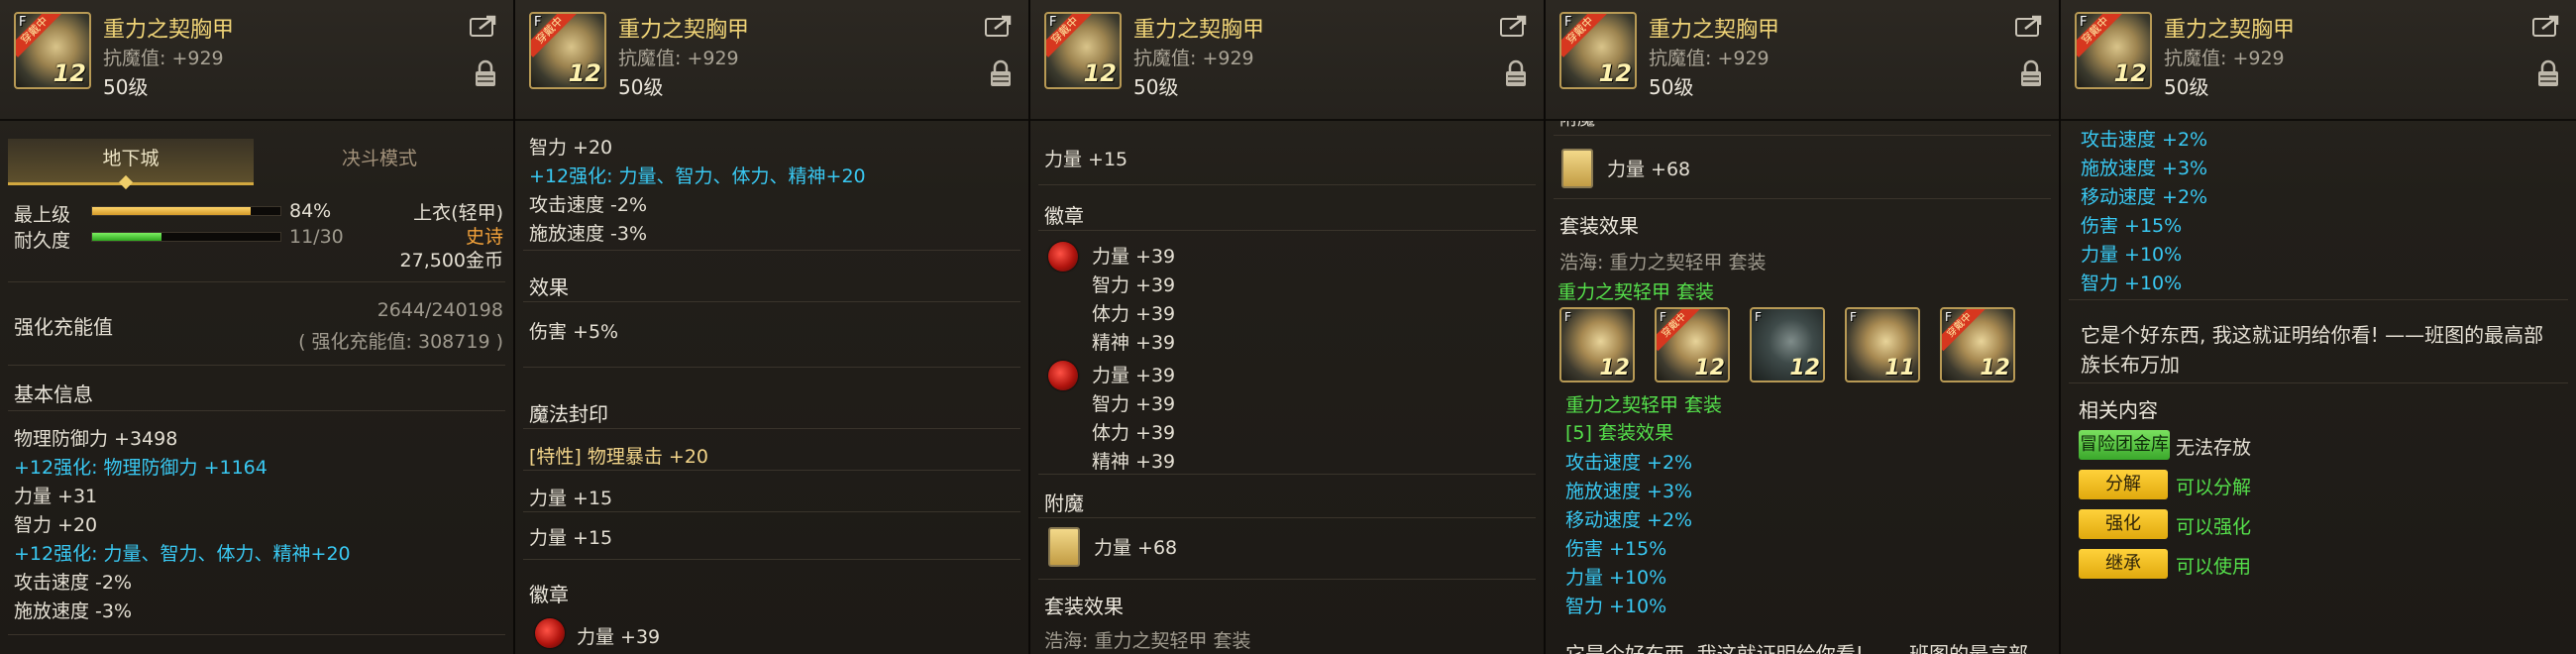  I want to click on stat-line: +12强化: 物理防御力 +1164, so click(141, 468).